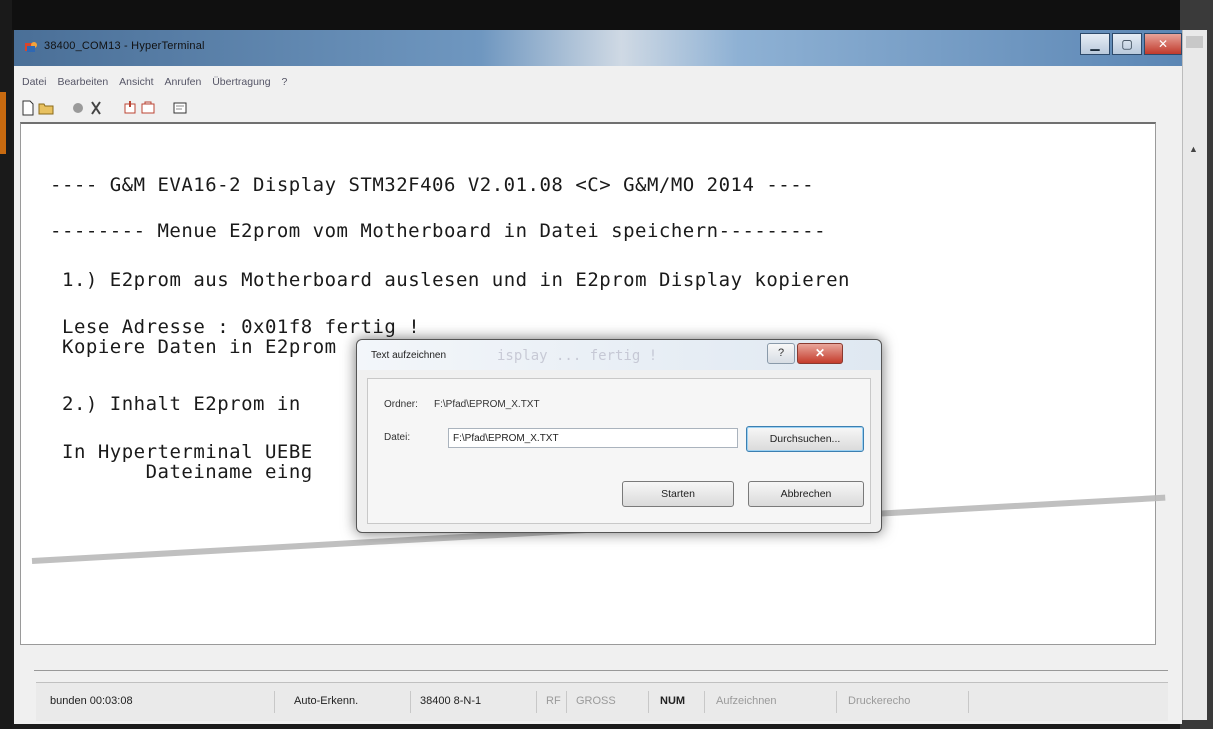 The image size is (1213, 729). What do you see at coordinates (451, 701) in the screenshot?
I see `status-port-params: 38400 8-N-1` at bounding box center [451, 701].